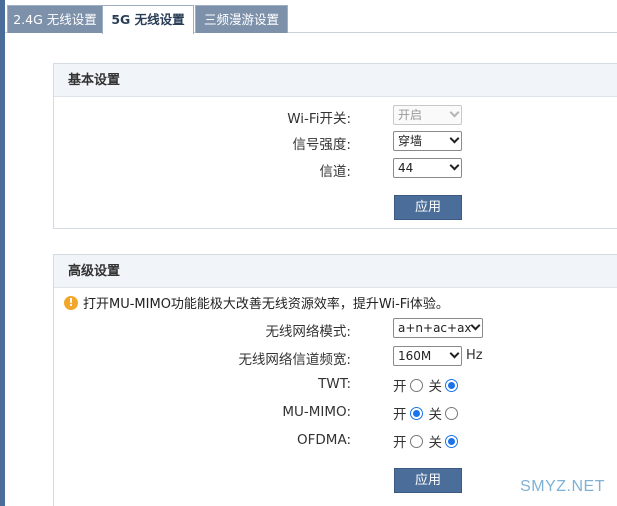  I want to click on mu-mimo-label: MU-MIMO:, so click(316, 412).